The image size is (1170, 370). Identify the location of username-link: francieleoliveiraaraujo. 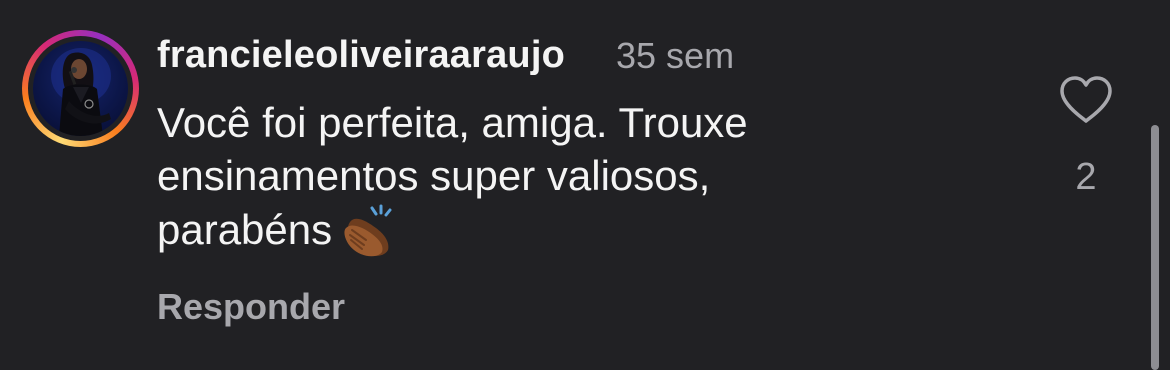
(361, 55).